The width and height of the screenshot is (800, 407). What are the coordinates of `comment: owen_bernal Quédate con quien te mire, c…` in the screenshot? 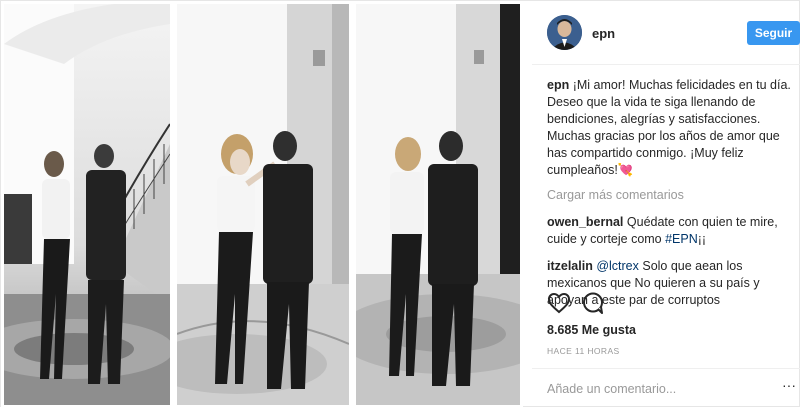 It's located at (672, 231).